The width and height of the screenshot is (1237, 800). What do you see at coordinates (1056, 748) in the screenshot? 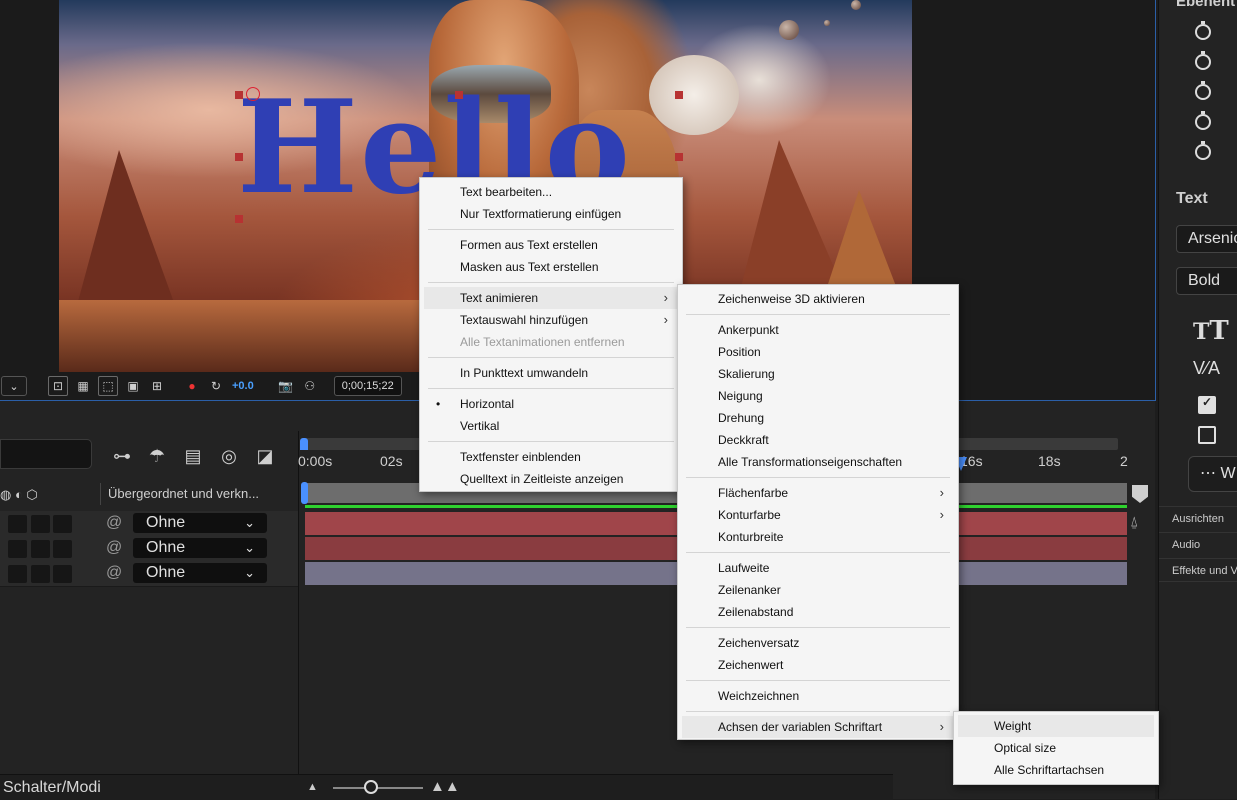
I see `axes-item-optical-size: Optical size` at bounding box center [1056, 748].